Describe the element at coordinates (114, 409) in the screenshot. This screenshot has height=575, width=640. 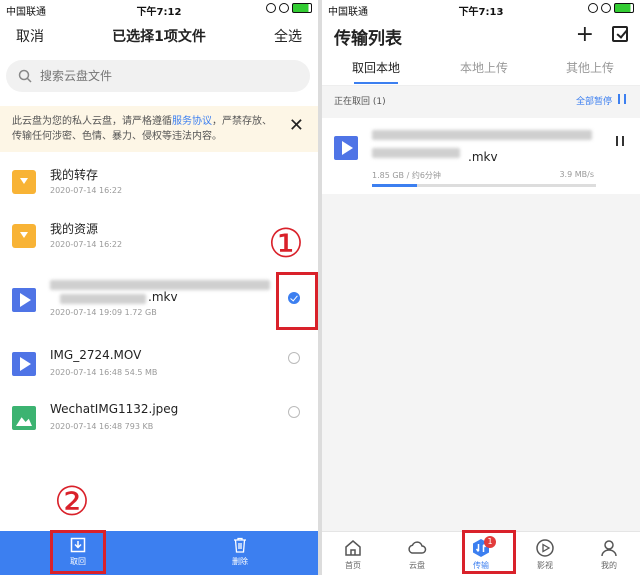
I see `file-name: WechatIMG1132.jpeg` at that location.